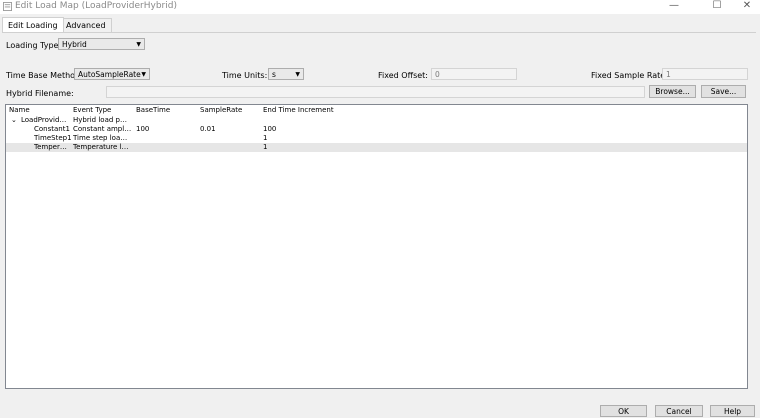  I want to click on expand-chevron-icon: ⌄, so click(14, 120).